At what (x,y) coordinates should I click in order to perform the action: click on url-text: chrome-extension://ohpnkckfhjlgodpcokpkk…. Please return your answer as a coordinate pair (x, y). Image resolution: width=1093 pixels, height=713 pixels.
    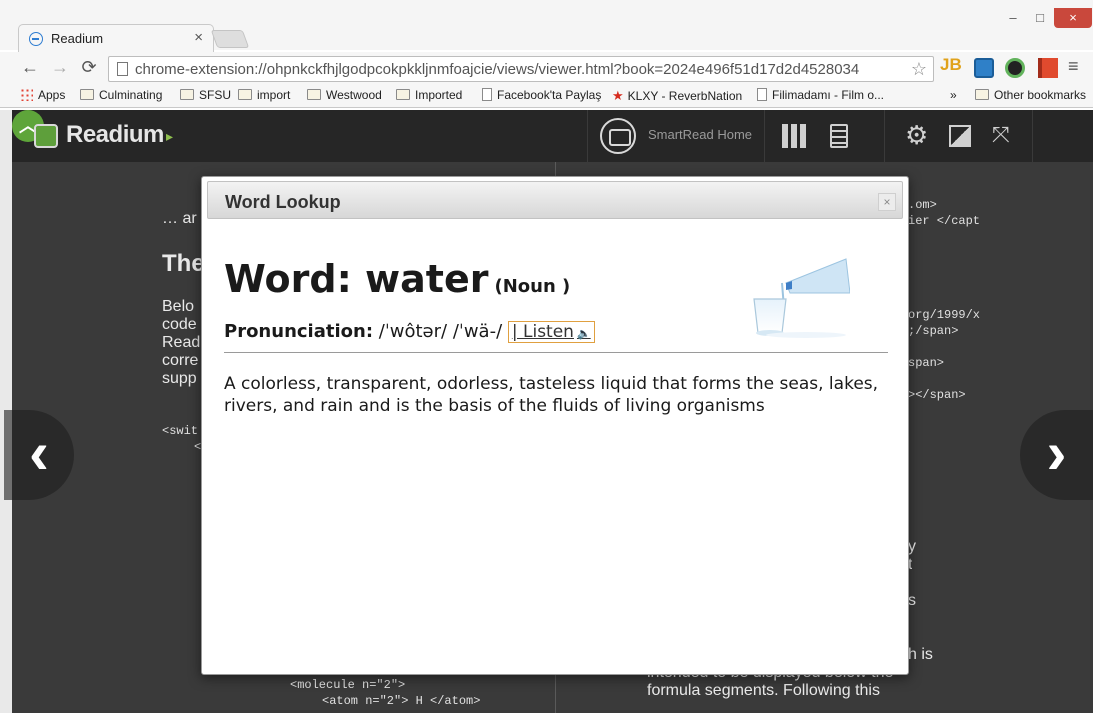
    Looking at the image, I should click on (520, 69).